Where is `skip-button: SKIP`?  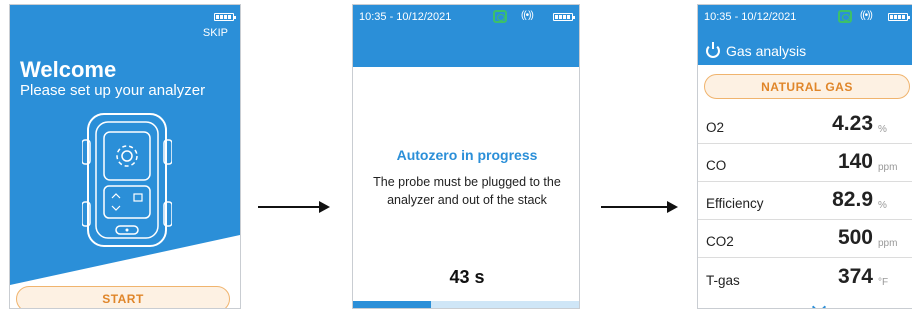
skip-button: SKIP is located at coordinates (215, 33).